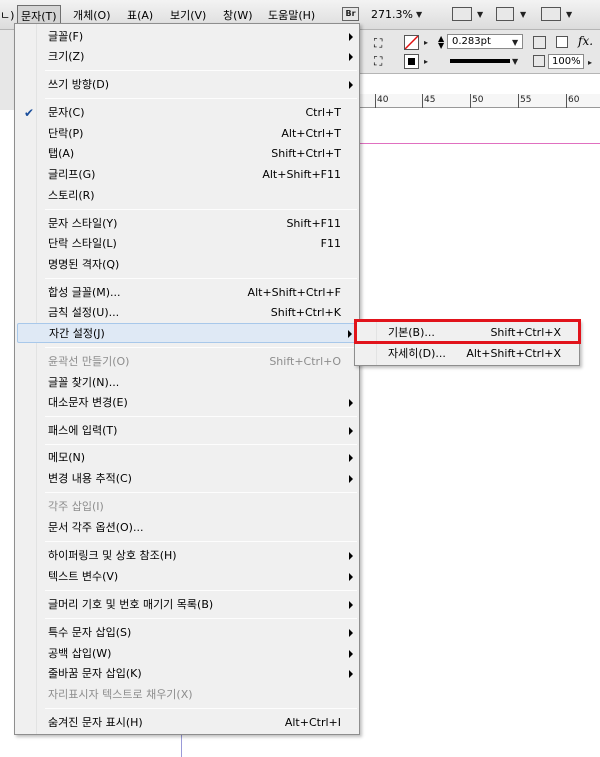 The width and height of the screenshot is (600, 757). Describe the element at coordinates (29, 113) in the screenshot. I see `checkmark-icon: ✔` at that location.